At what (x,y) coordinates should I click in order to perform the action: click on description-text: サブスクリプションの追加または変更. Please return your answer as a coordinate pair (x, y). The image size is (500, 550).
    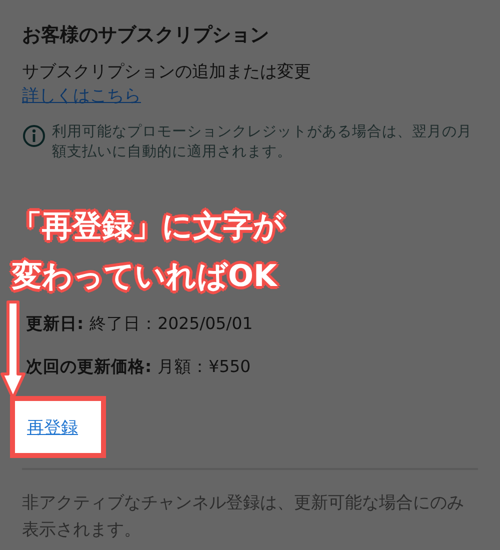
    Looking at the image, I should click on (167, 72).